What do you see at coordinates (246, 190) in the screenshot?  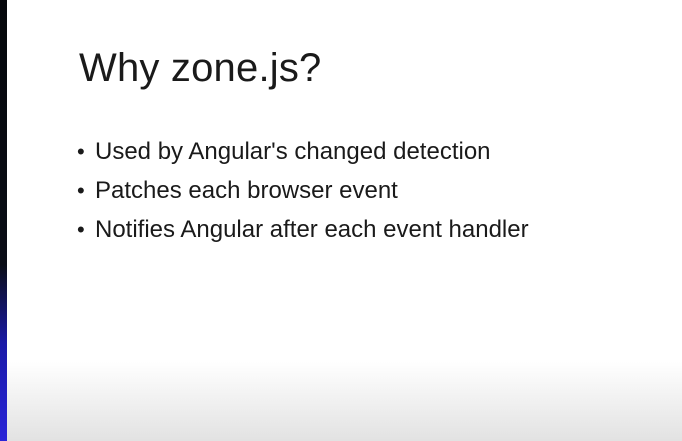 I see `bullet-text: Patches each browser event` at bounding box center [246, 190].